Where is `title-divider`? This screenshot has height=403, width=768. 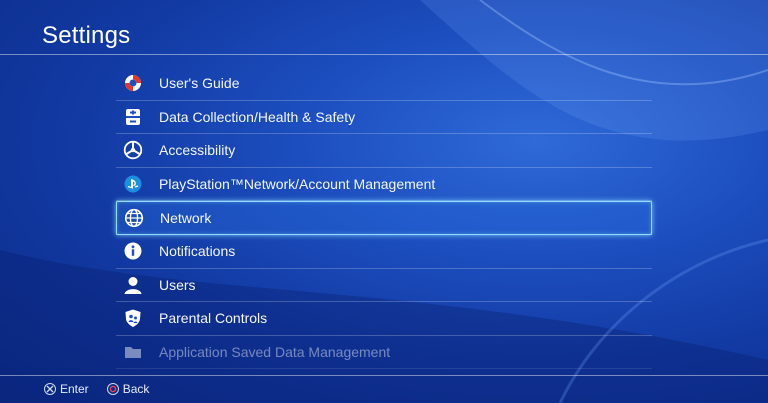 title-divider is located at coordinates (384, 54).